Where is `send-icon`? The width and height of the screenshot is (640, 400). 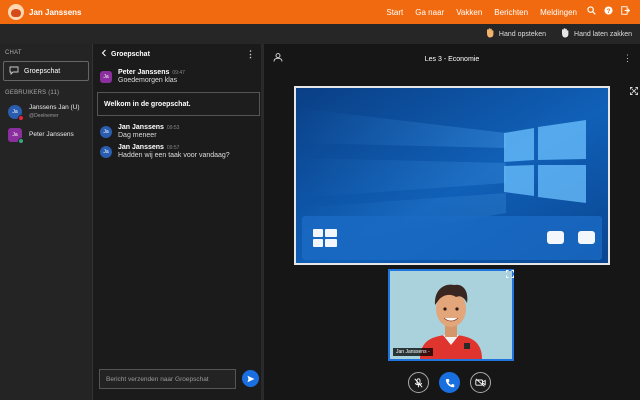 send-icon is located at coordinates (250, 378).